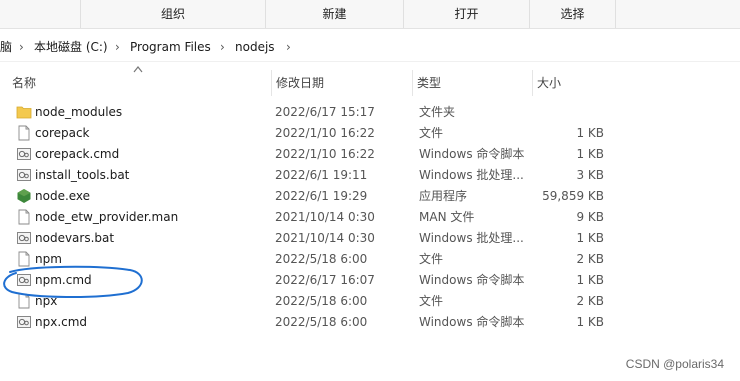 The width and height of the screenshot is (740, 381). I want to click on breadcrumb-item-partial: 脑, so click(6, 47).